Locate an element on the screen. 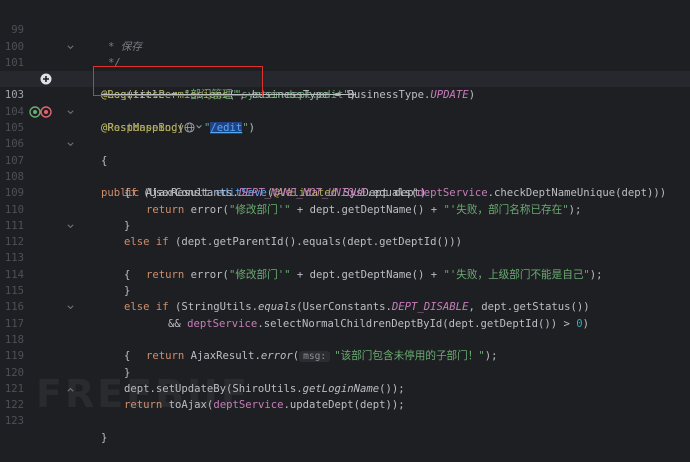 The height and width of the screenshot is (462, 690). code-line: 117 { is located at coordinates (345, 330).